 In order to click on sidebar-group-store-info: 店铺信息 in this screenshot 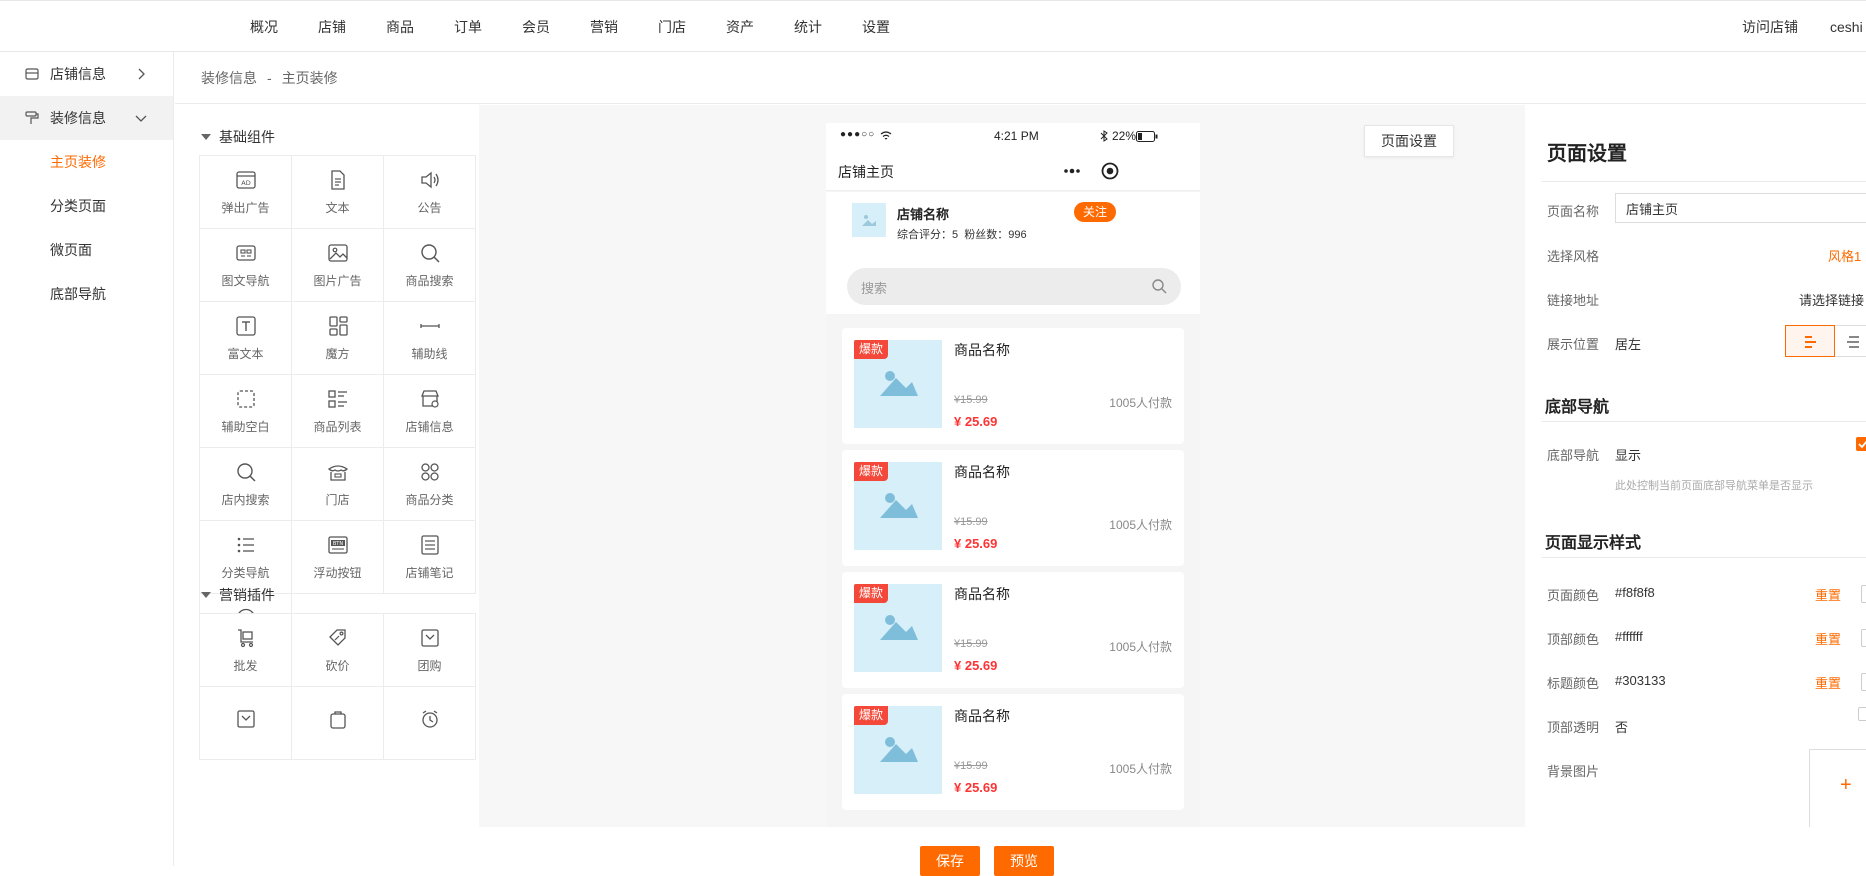, I will do `click(86, 74)`.